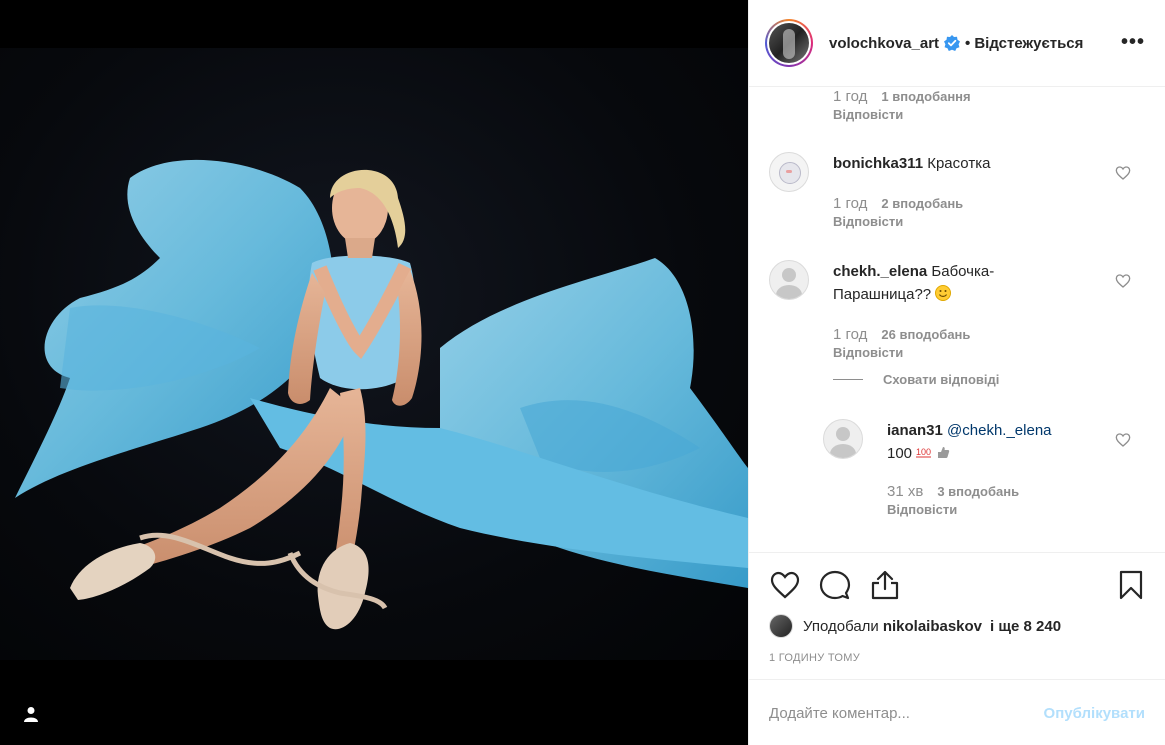 Image resolution: width=1165 pixels, height=745 pixels. What do you see at coordinates (1133, 42) in the screenshot?
I see `more-options-button: •••` at bounding box center [1133, 42].